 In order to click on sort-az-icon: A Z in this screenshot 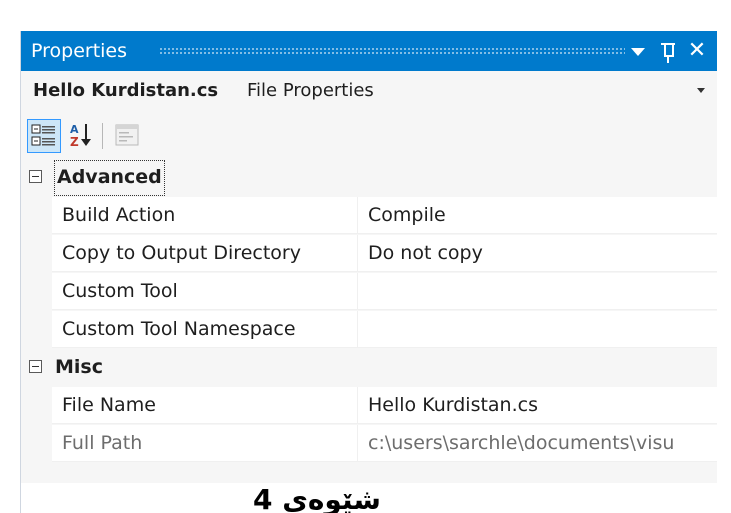, I will do `click(80, 136)`.